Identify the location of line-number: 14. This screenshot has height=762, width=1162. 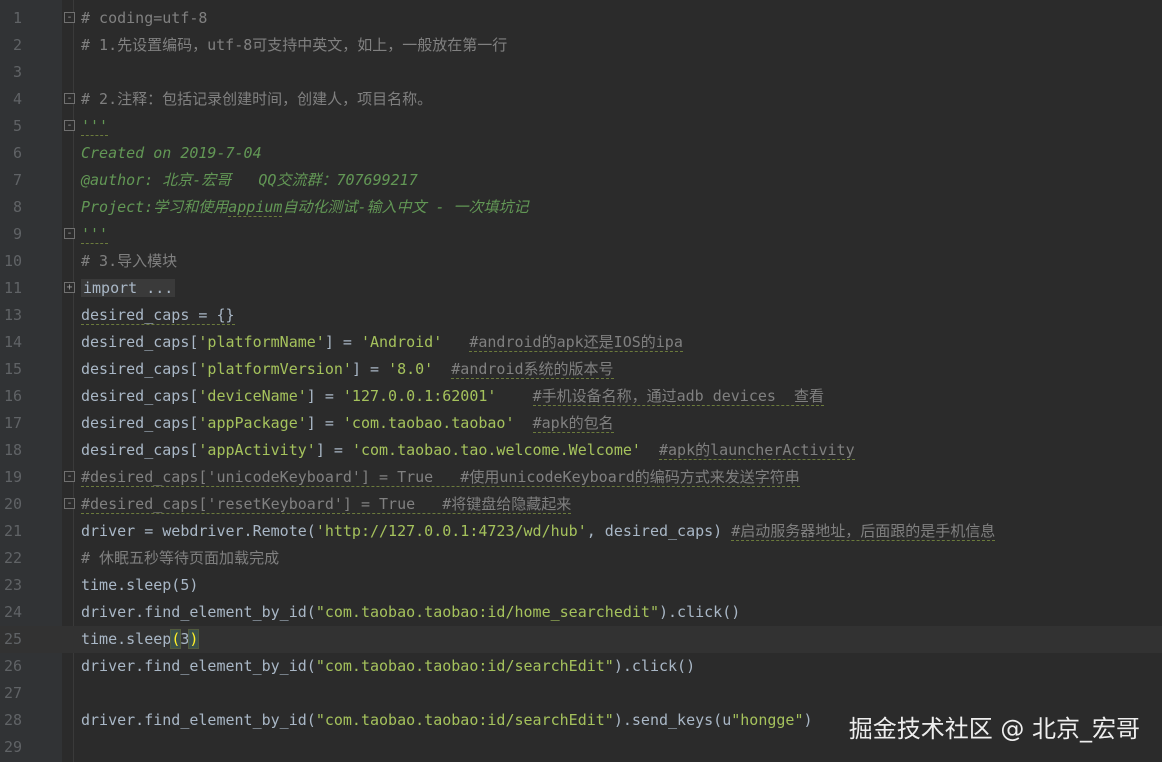
(12, 342).